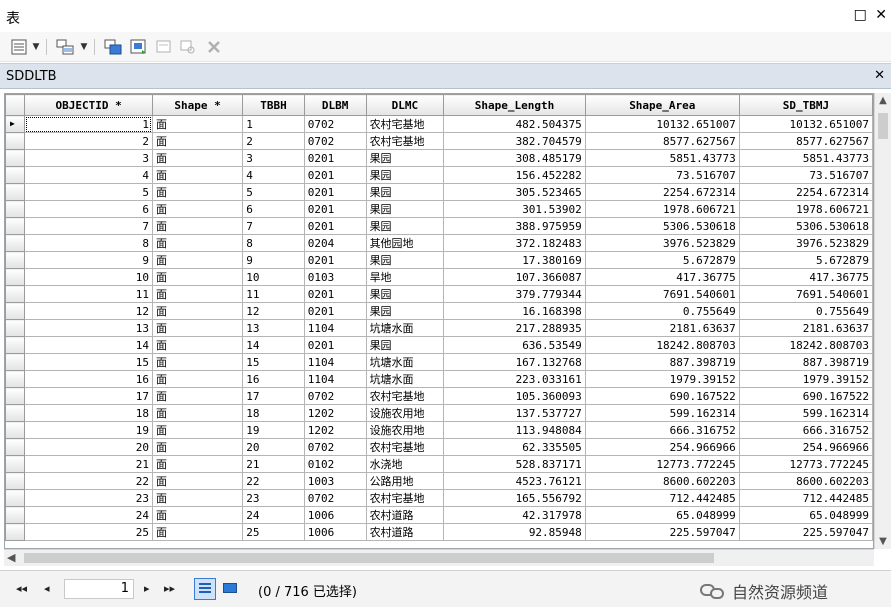  Describe the element at coordinates (405, 362) in the screenshot. I see `table-cell: 坑塘水面` at that location.